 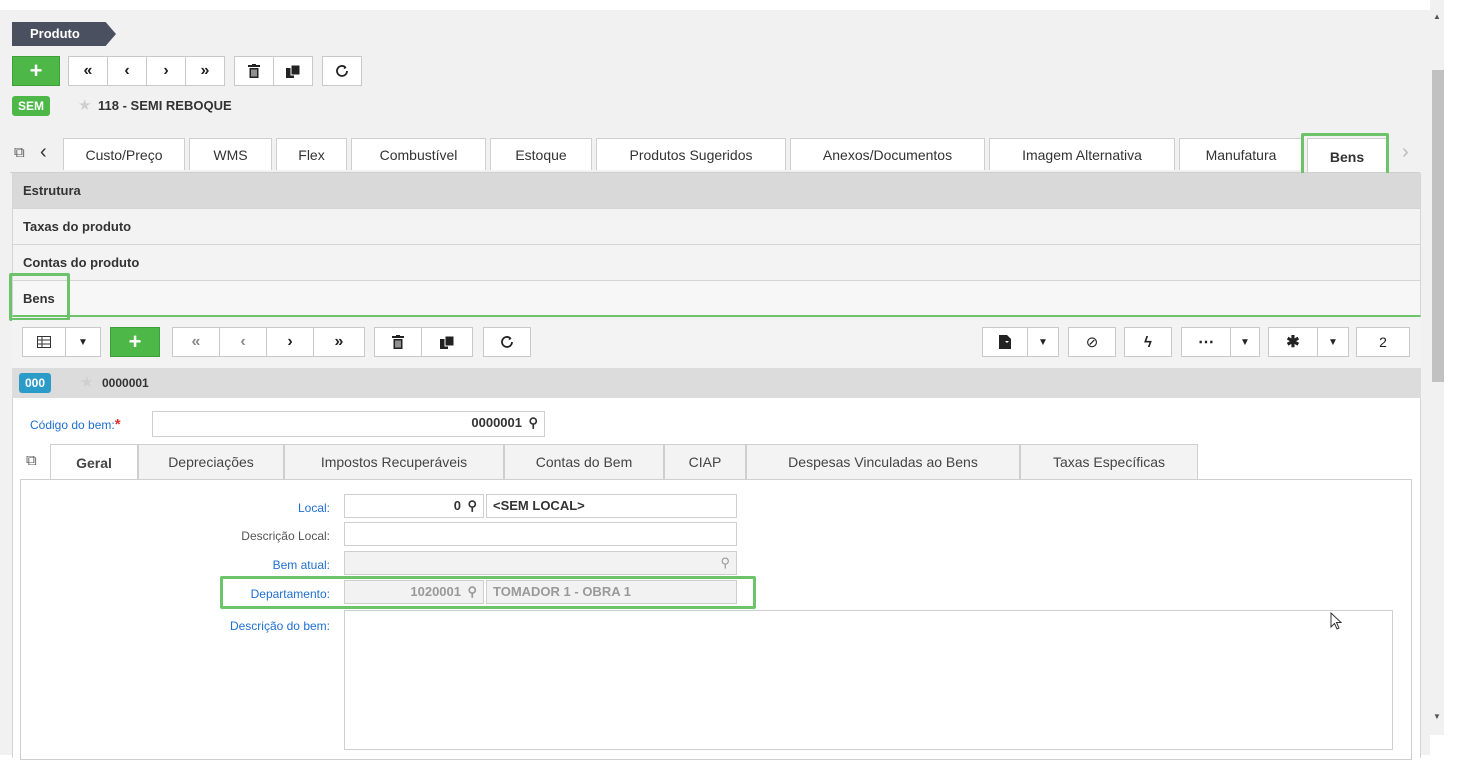 What do you see at coordinates (301, 565) in the screenshot?
I see `bem-atual-label: Bem atual:` at bounding box center [301, 565].